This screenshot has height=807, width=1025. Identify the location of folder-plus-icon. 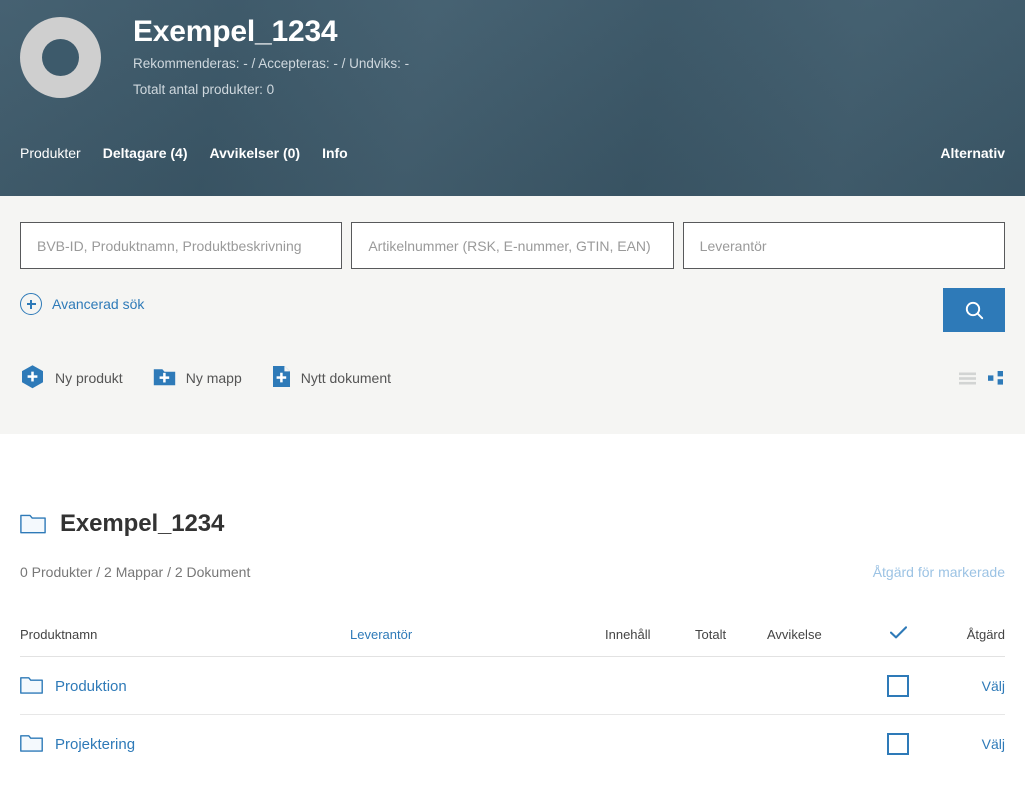
(164, 378).